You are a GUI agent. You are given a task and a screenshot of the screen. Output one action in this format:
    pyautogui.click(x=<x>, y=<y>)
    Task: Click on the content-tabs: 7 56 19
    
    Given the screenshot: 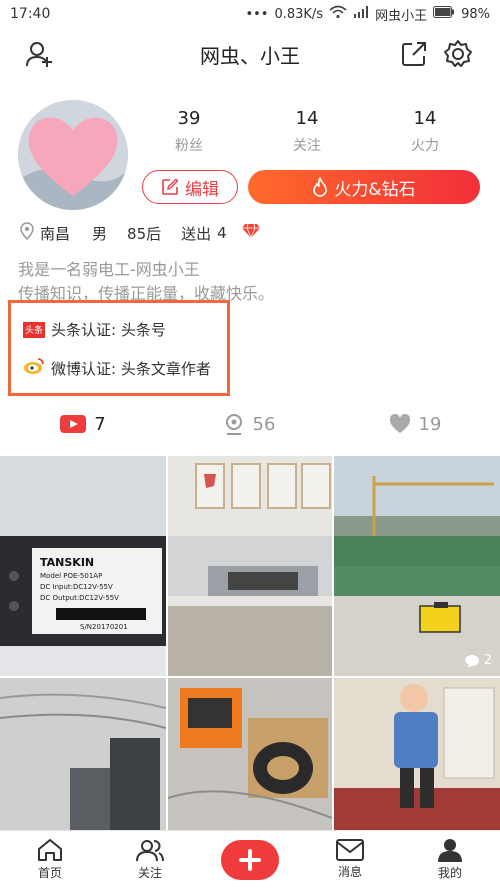 What is the action you would take?
    pyautogui.click(x=250, y=424)
    